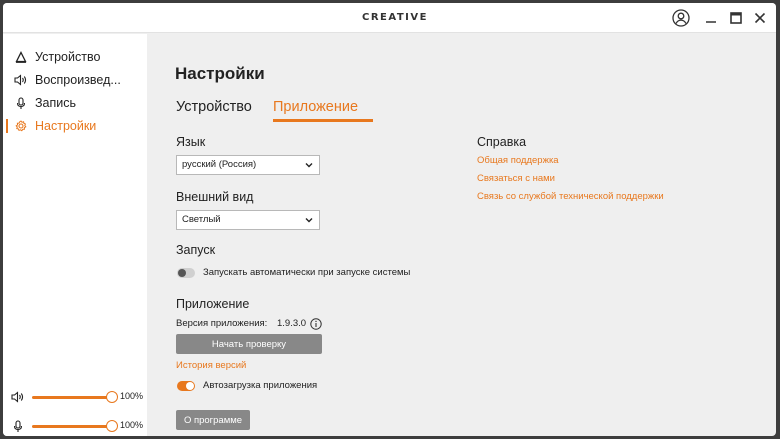  Describe the element at coordinates (112, 397) in the screenshot. I see `playback-volume-thumb` at that location.